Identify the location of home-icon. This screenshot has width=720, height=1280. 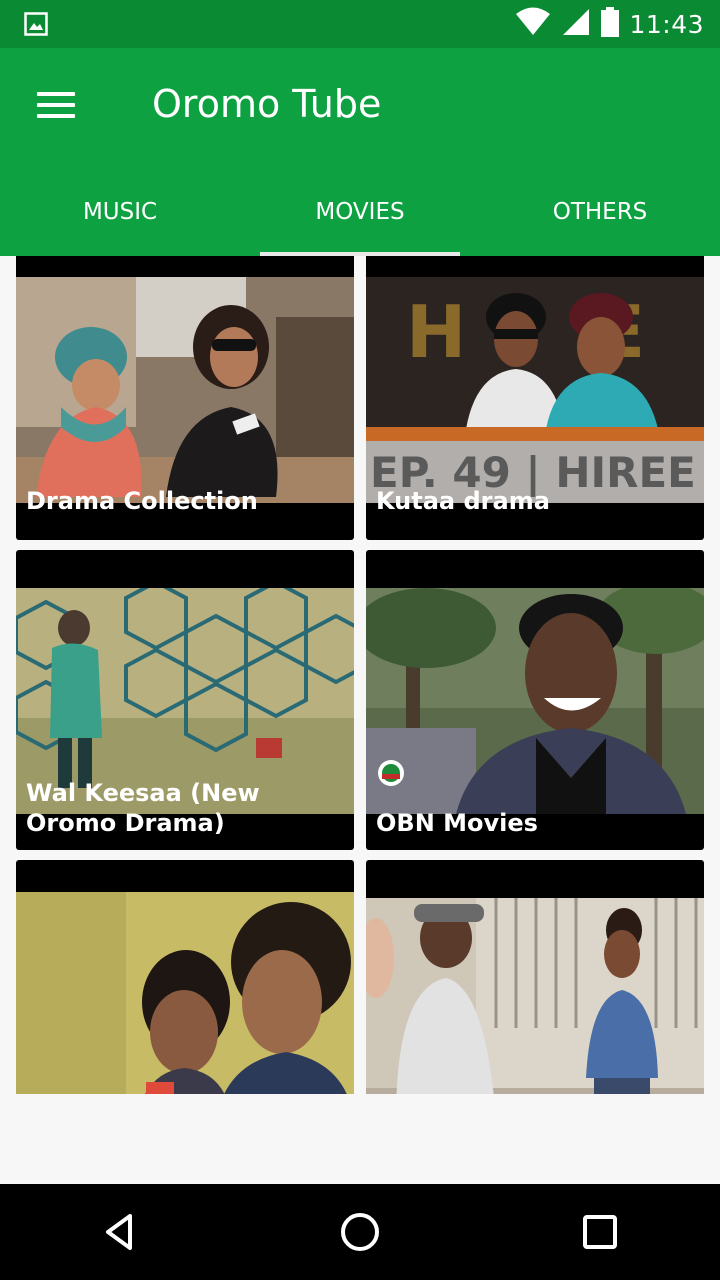
(360, 1232).